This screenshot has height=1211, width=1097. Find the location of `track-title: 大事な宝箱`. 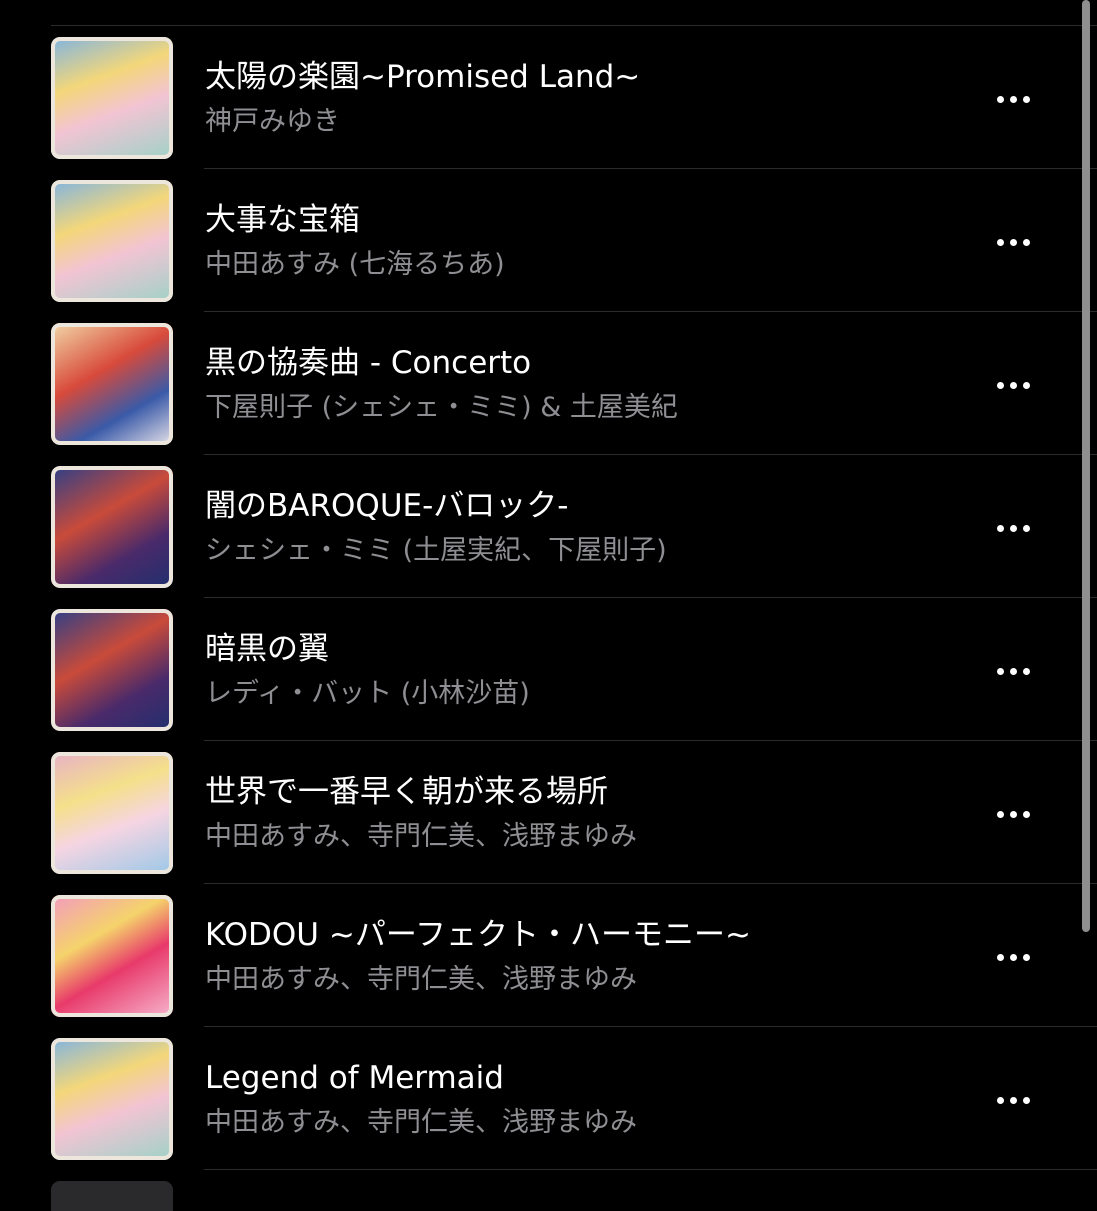

track-title: 大事な宝箱 is located at coordinates (282, 220).